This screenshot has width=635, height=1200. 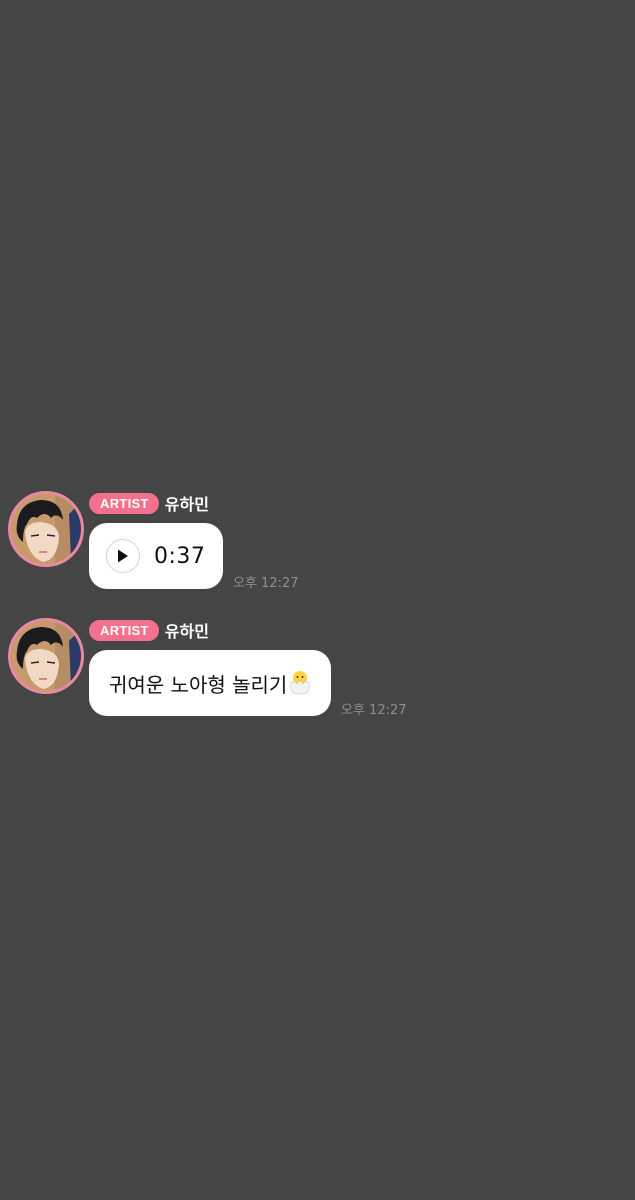 I want to click on text-message-bubble: 귀여운 노아형 놀리기, so click(x=210, y=683).